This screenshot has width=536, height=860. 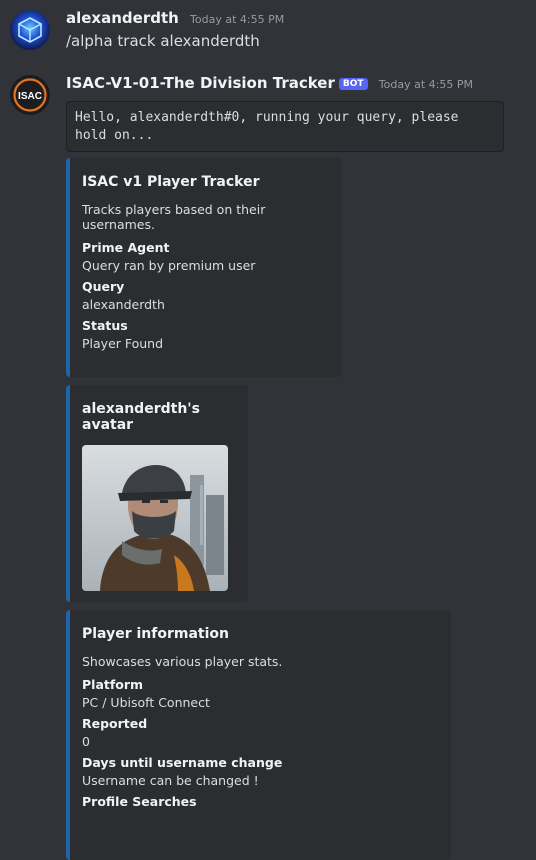 I want to click on bot-badge: BOT, so click(x=353, y=84).